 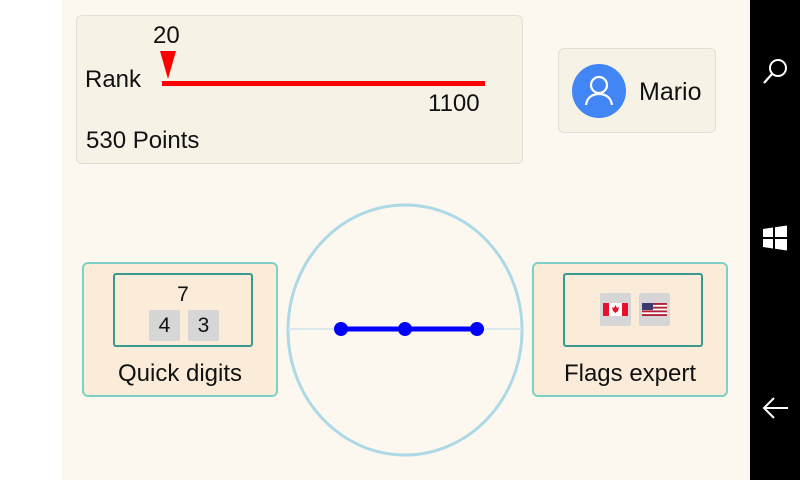 I want to click on rank-progress-bar, so click(x=323, y=83).